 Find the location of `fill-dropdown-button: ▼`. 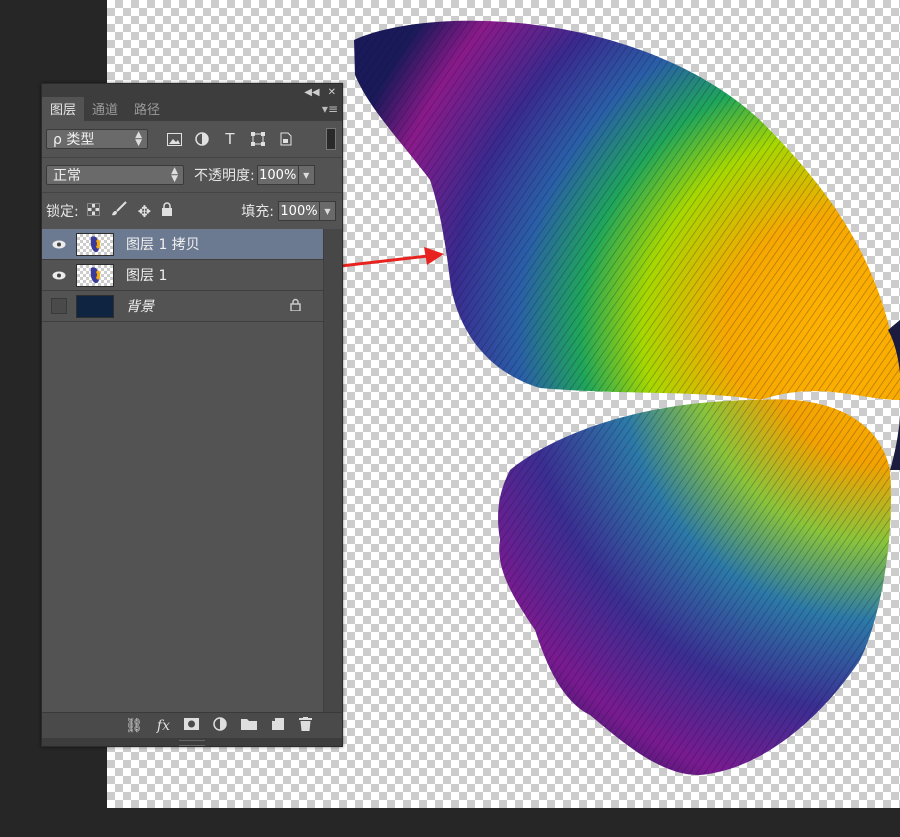

fill-dropdown-button: ▼ is located at coordinates (328, 211).